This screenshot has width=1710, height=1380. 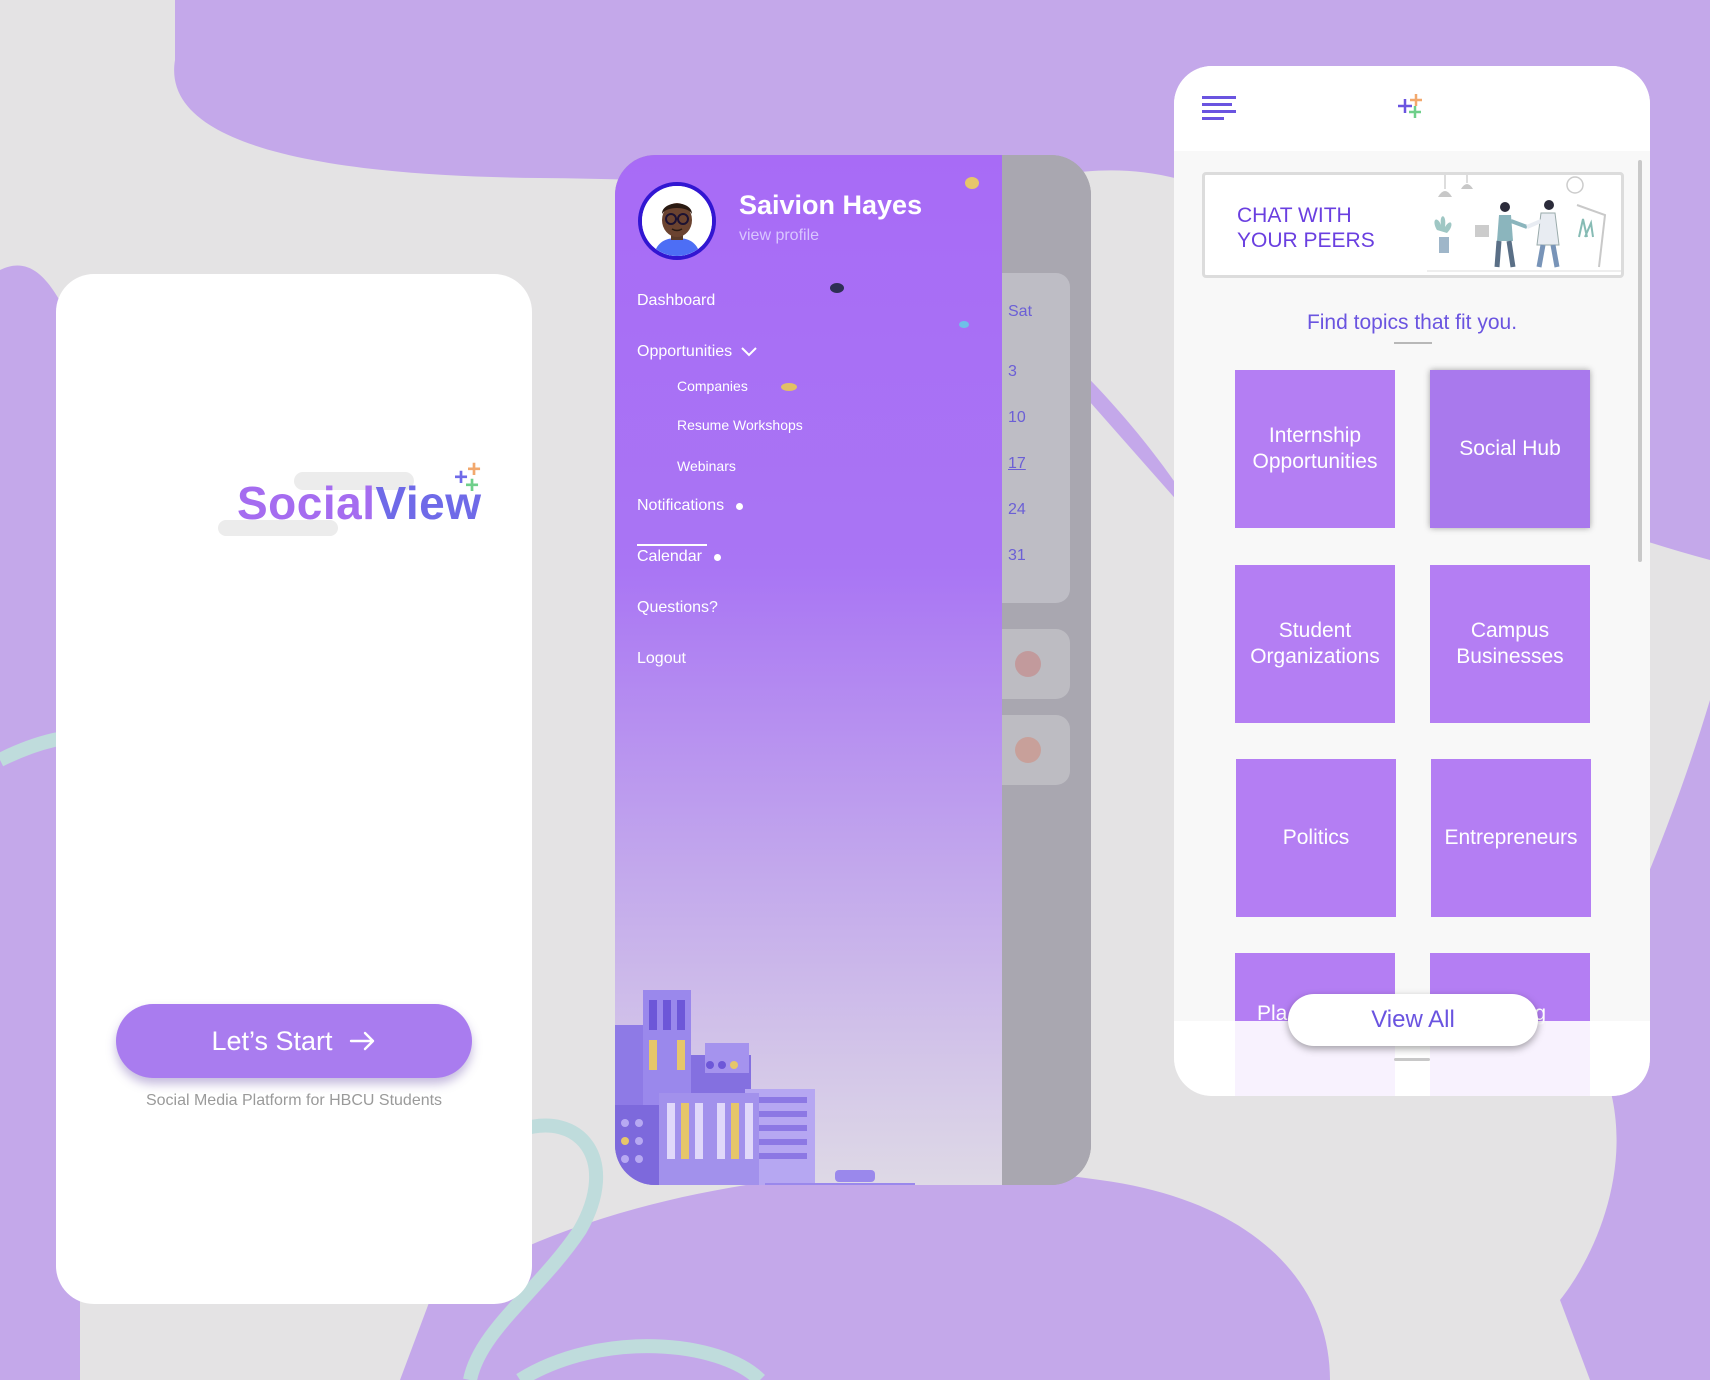 I want to click on nav-label: Questions?, so click(x=677, y=607).